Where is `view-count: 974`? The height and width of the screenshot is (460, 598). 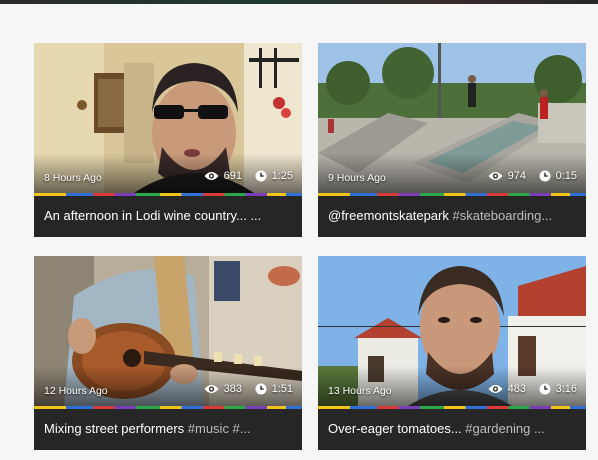
view-count: 974 is located at coordinates (507, 176).